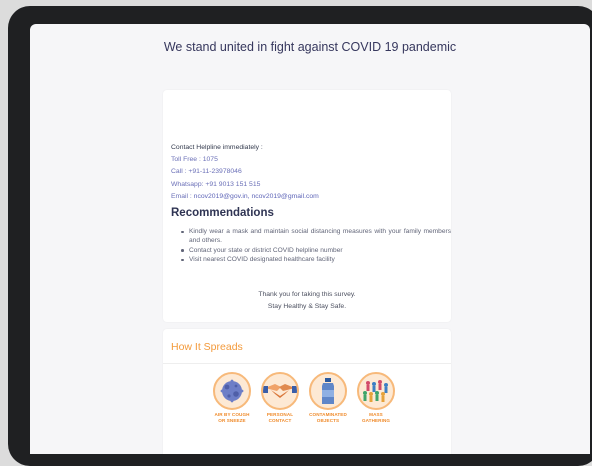 This screenshot has width=592, height=466. Describe the element at coordinates (328, 391) in the screenshot. I see `bottle-icon` at that location.